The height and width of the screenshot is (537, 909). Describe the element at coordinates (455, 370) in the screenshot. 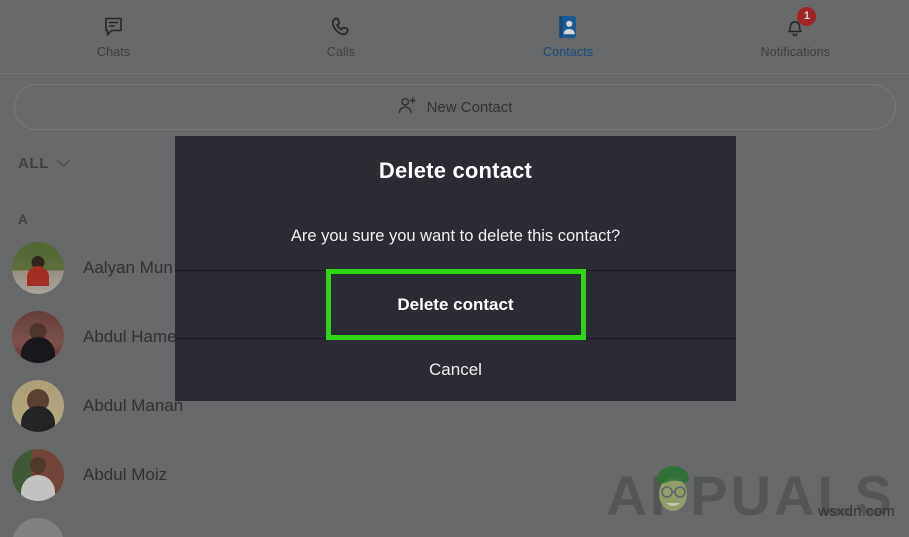

I see `cancel-button: Cancel` at that location.